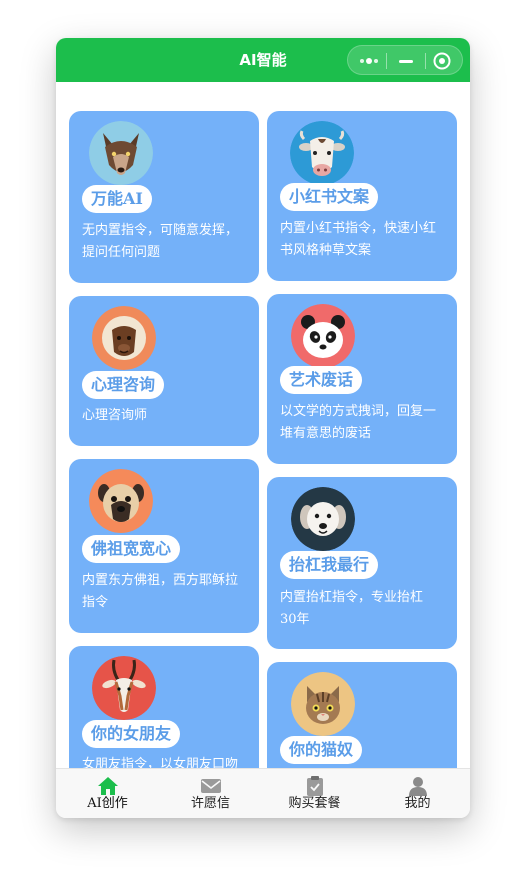 The height and width of the screenshot is (892, 526). Describe the element at coordinates (323, 519) in the screenshot. I see `dog-icon` at that location.